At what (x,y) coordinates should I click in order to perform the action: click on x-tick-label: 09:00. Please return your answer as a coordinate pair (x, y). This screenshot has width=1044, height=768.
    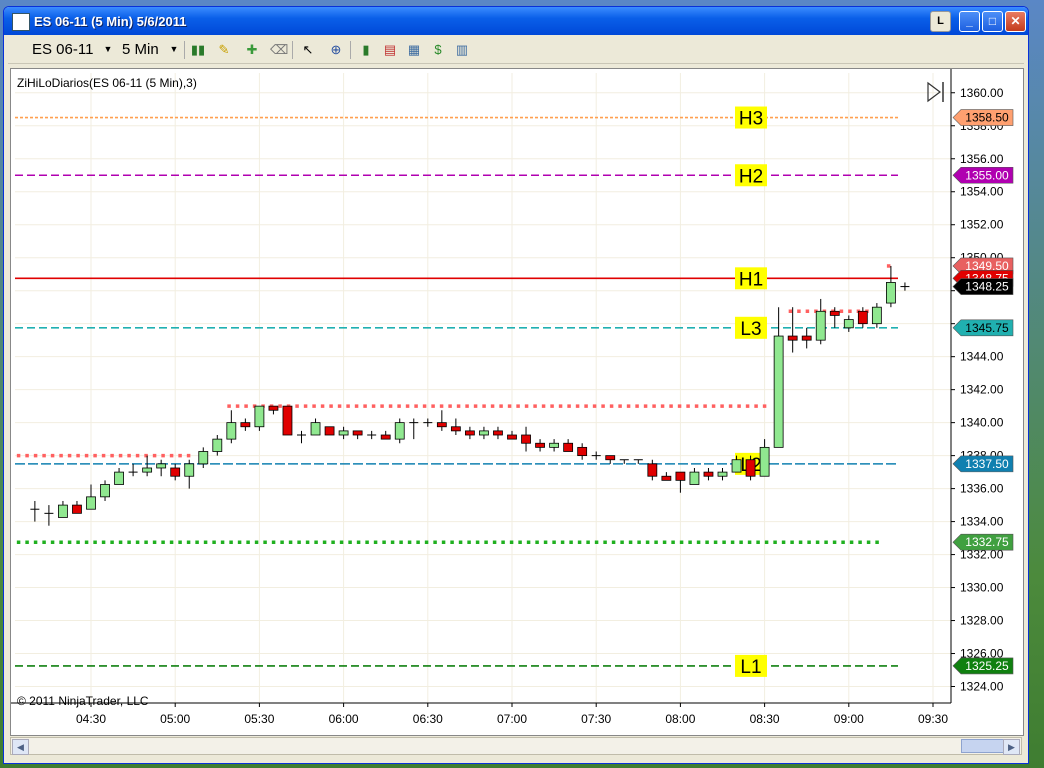
    Looking at the image, I should click on (849, 719).